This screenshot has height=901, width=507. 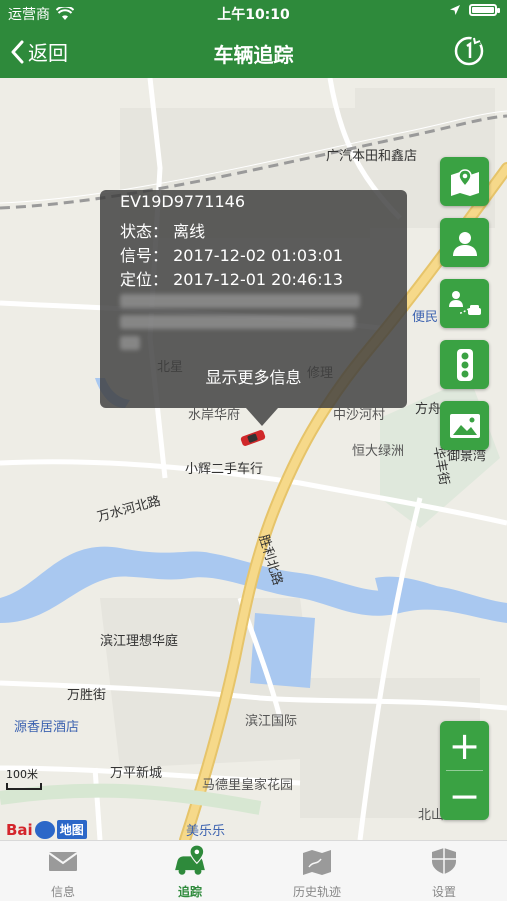 I want to click on poi-minbian: 便民, so click(x=425, y=317).